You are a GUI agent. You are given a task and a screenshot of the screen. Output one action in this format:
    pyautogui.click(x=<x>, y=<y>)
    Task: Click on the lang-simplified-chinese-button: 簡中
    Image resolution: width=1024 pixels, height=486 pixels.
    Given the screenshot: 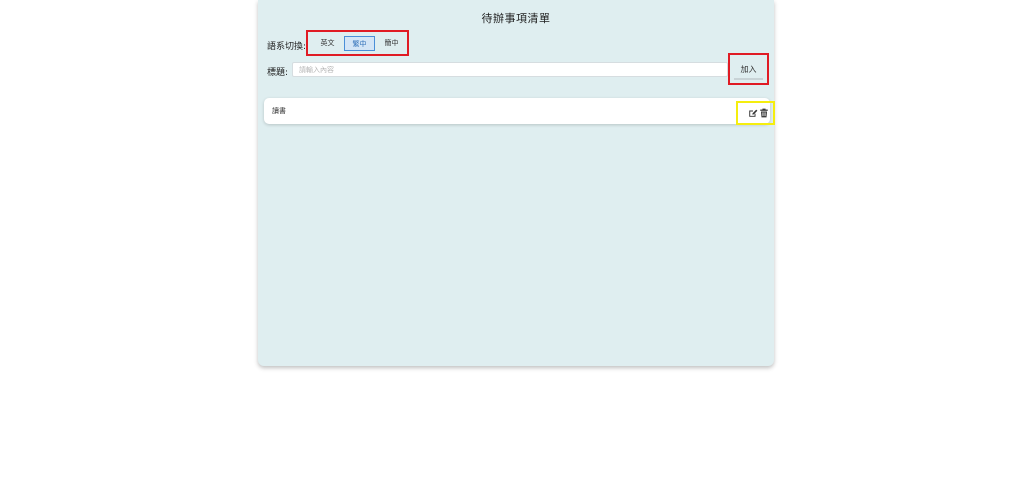 What is the action you would take?
    pyautogui.click(x=391, y=43)
    